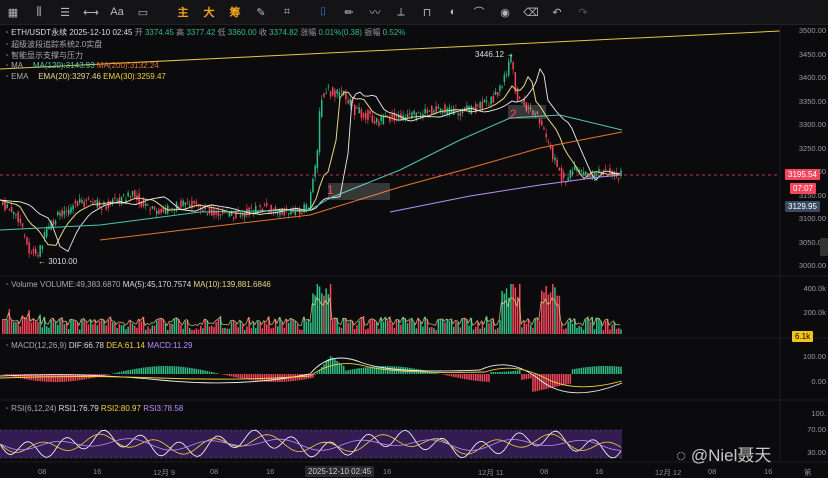 This screenshot has width=828, height=478. Describe the element at coordinates (814, 356) in the screenshot. I see `macd-axis-100: 100.00` at that location.